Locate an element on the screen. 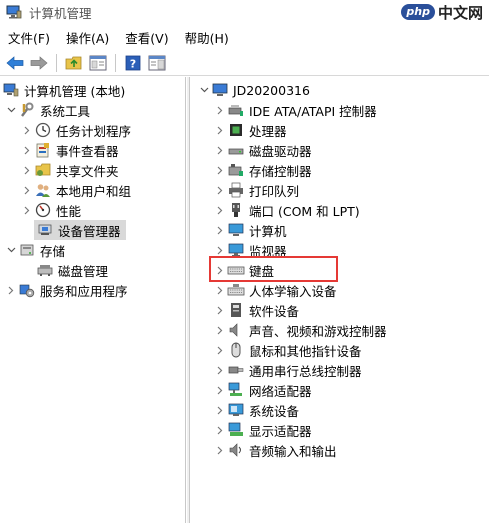  shared-folder-icon is located at coordinates (43, 170).